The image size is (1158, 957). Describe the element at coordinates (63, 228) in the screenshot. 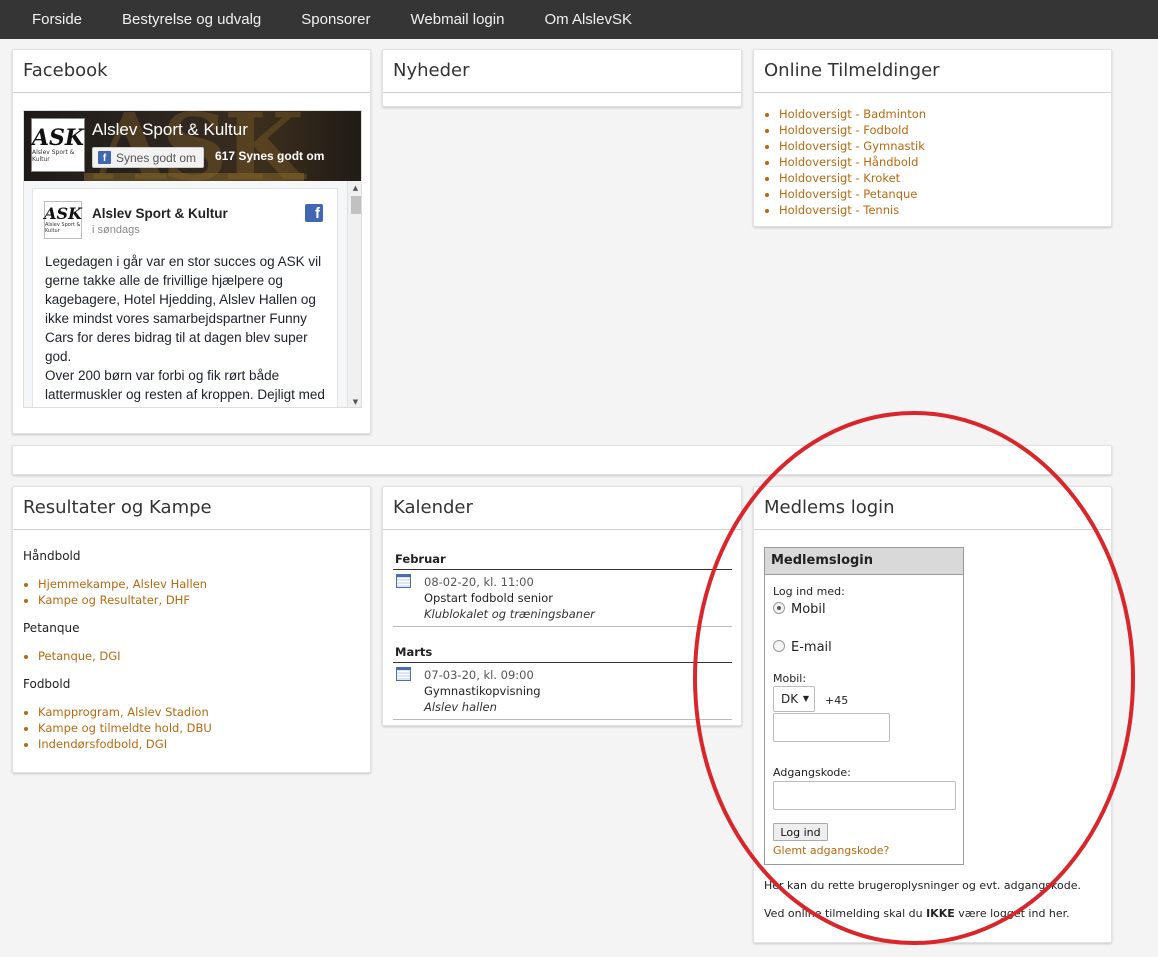

I see `avatar-subtext: Alslev Sport & Kultur` at that location.